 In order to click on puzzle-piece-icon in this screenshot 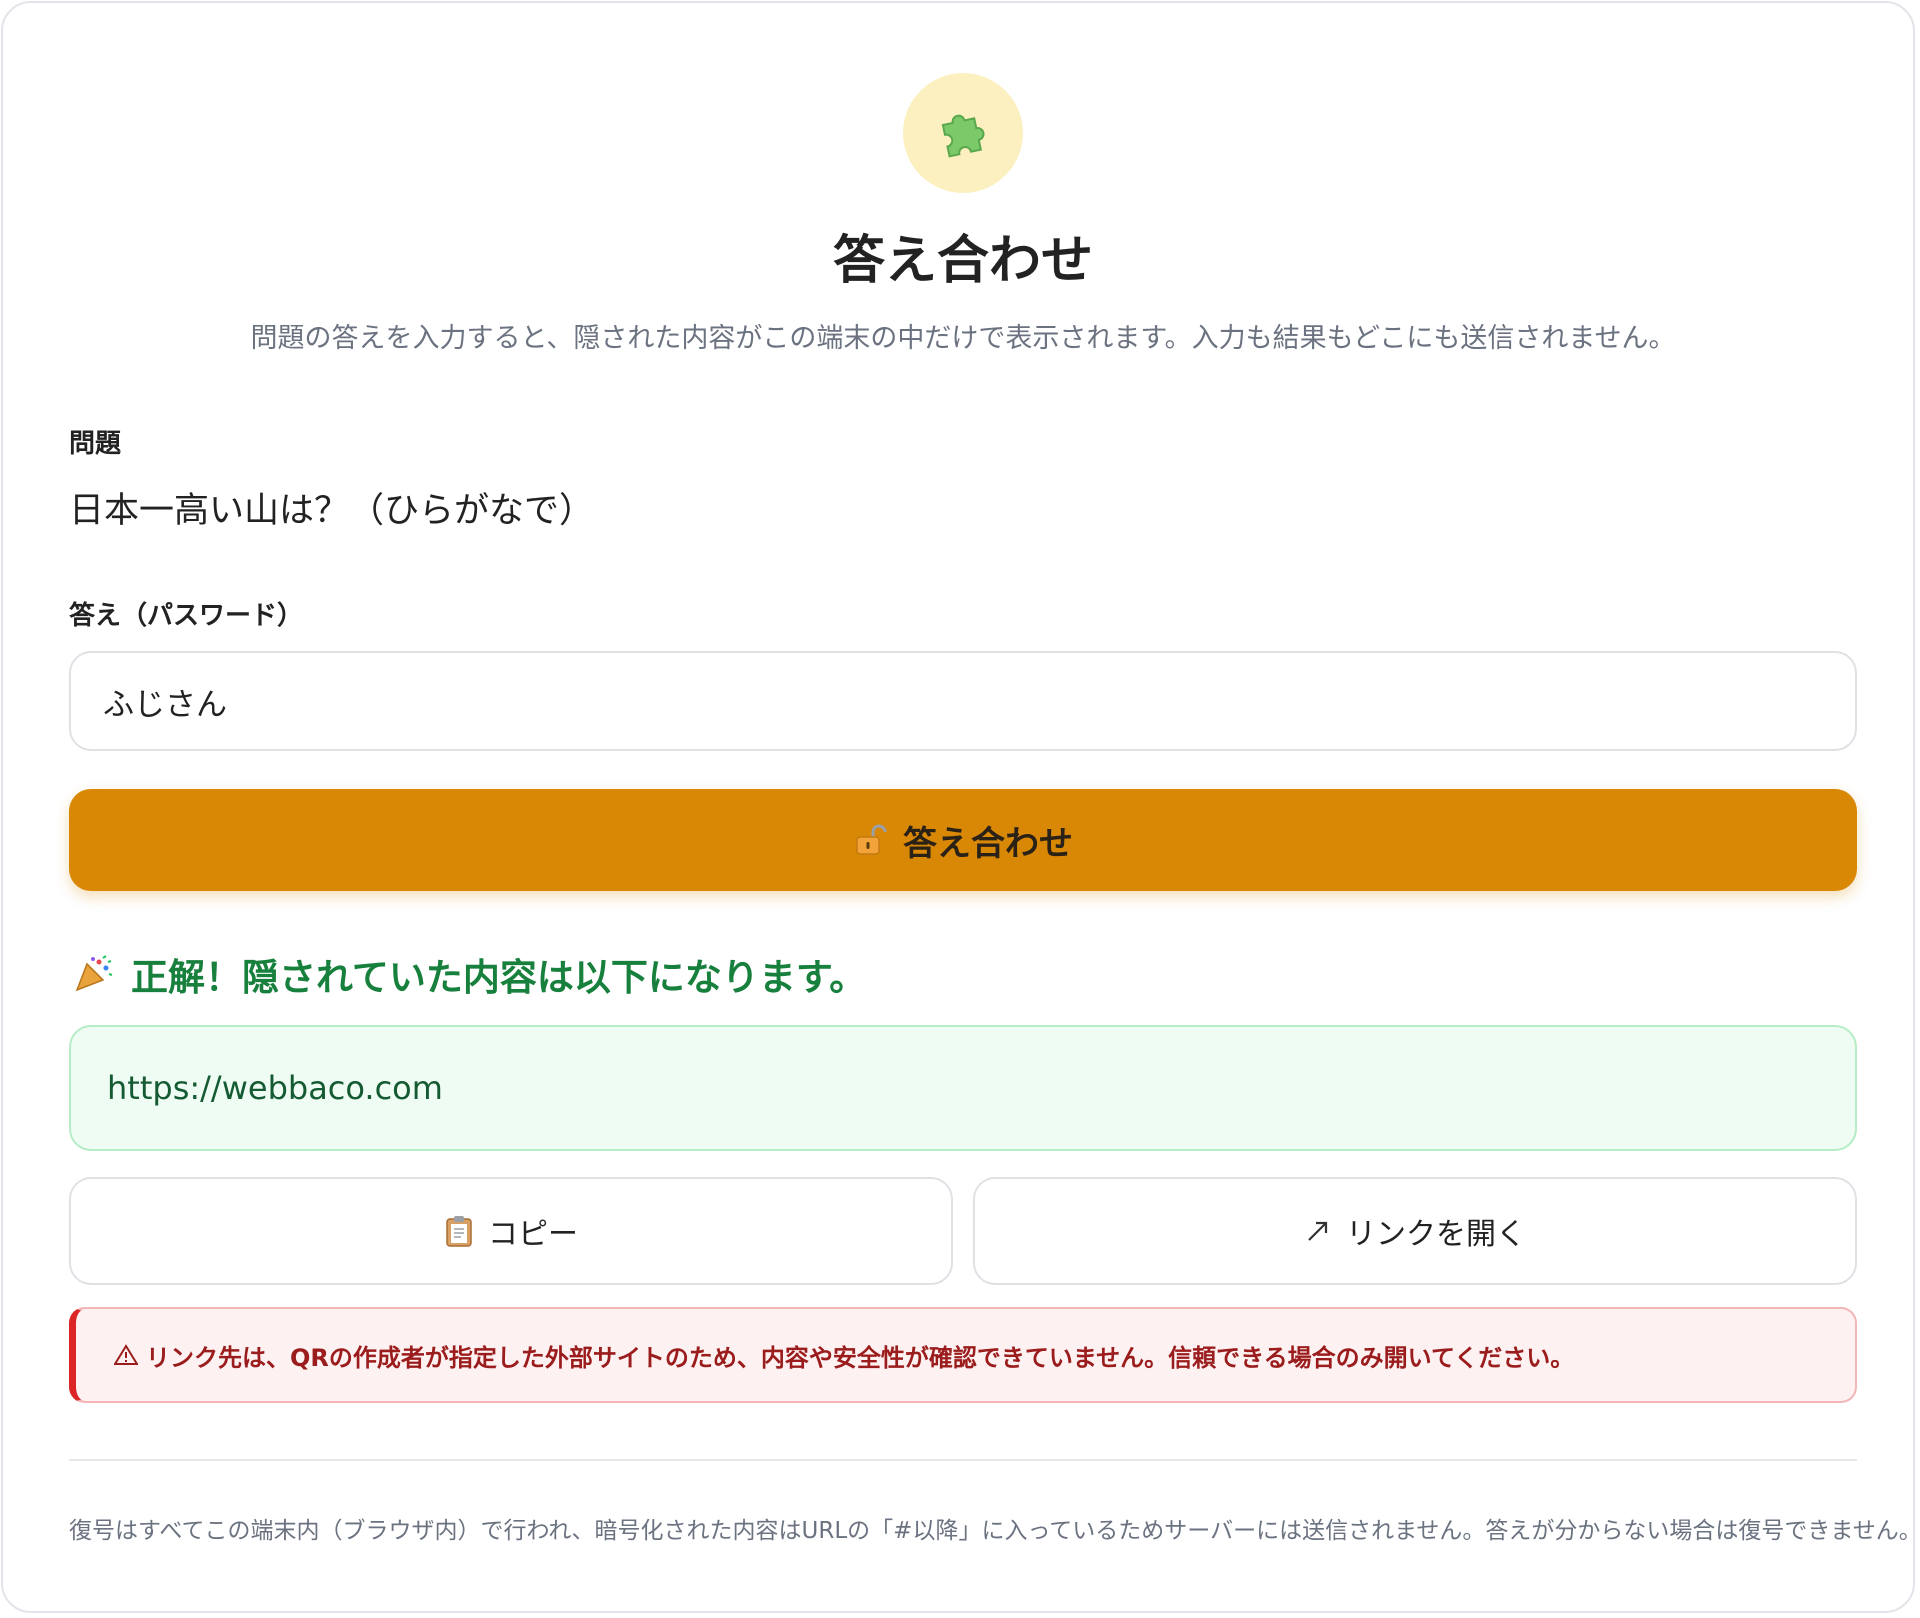, I will do `click(963, 136)`.